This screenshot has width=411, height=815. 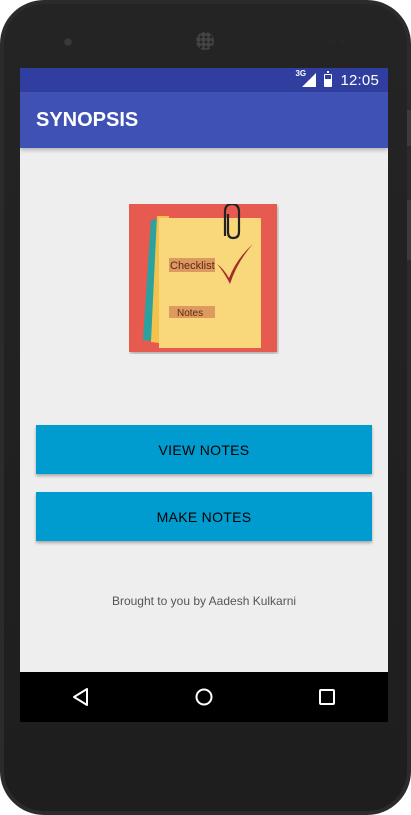 What do you see at coordinates (210, 283) in the screenshot?
I see `logo-note-paper` at bounding box center [210, 283].